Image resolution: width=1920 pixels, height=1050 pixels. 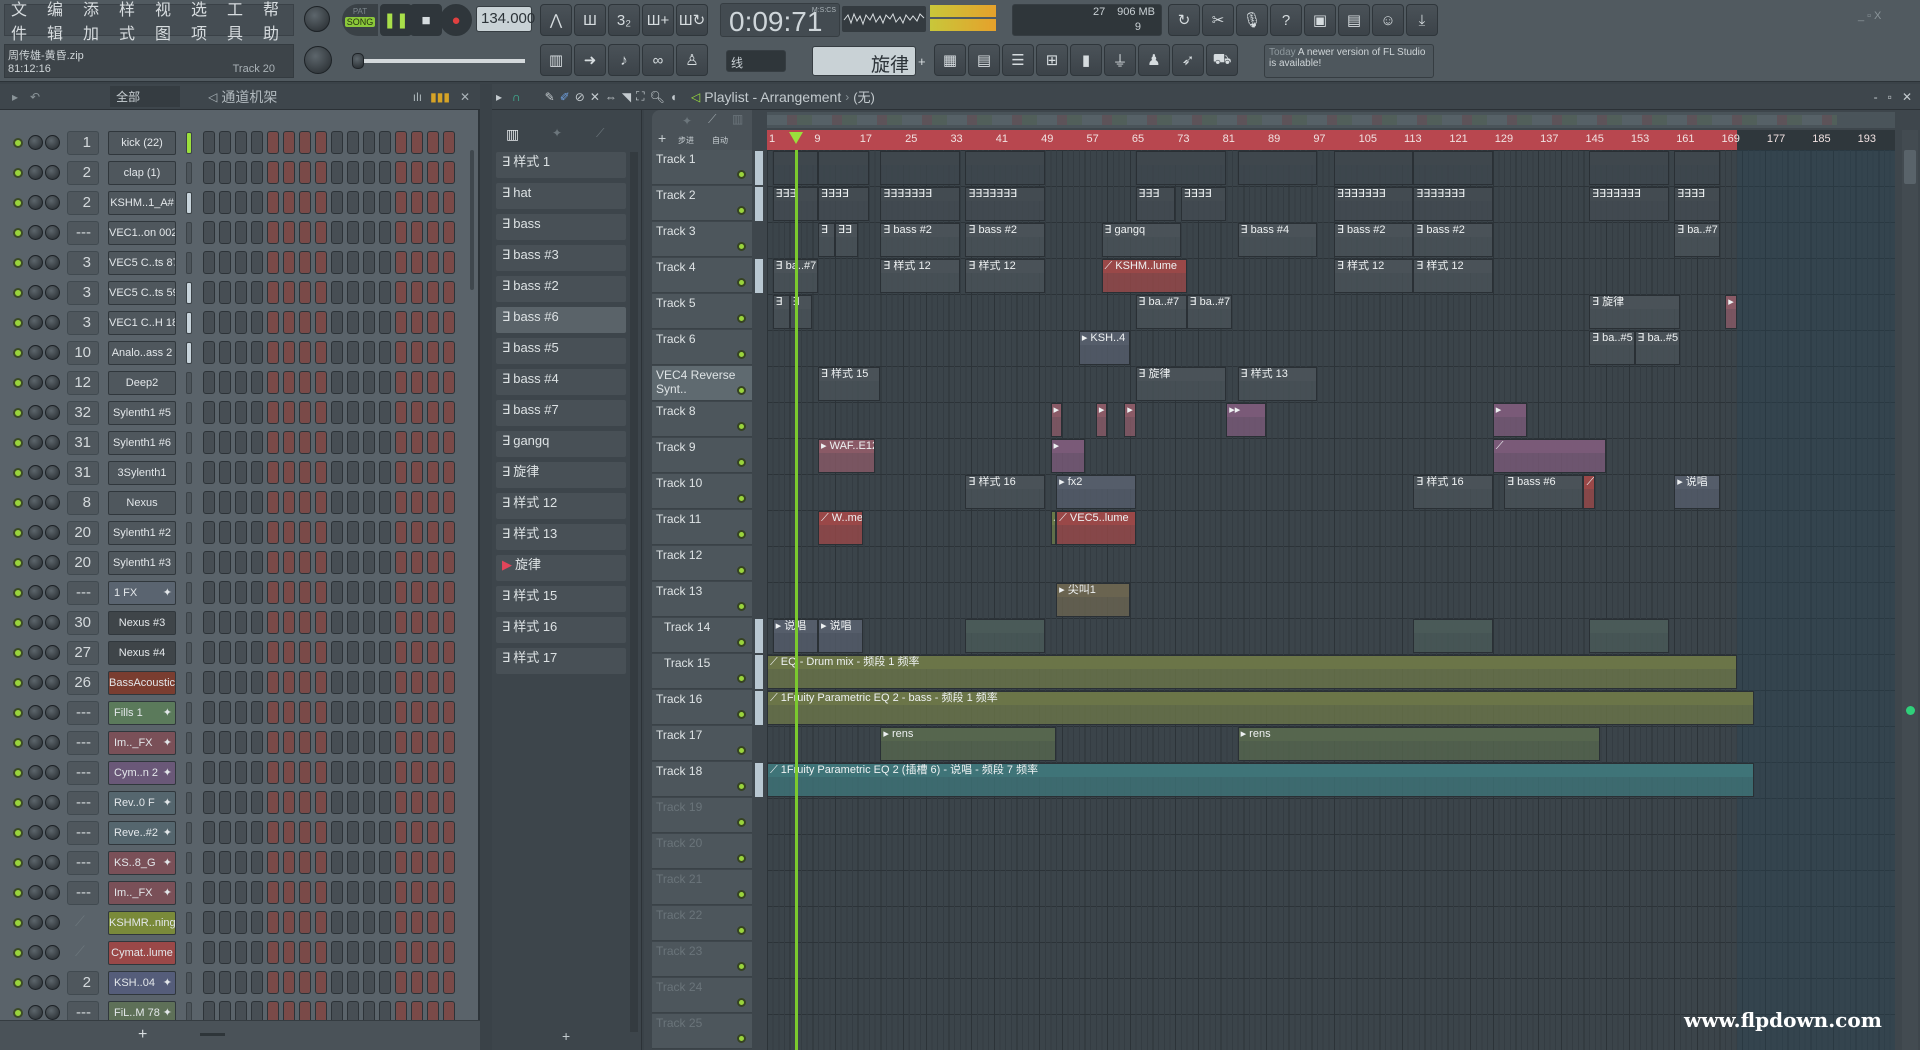 I want to click on minimize-playlist-icon: -, so click(x=1876, y=97).